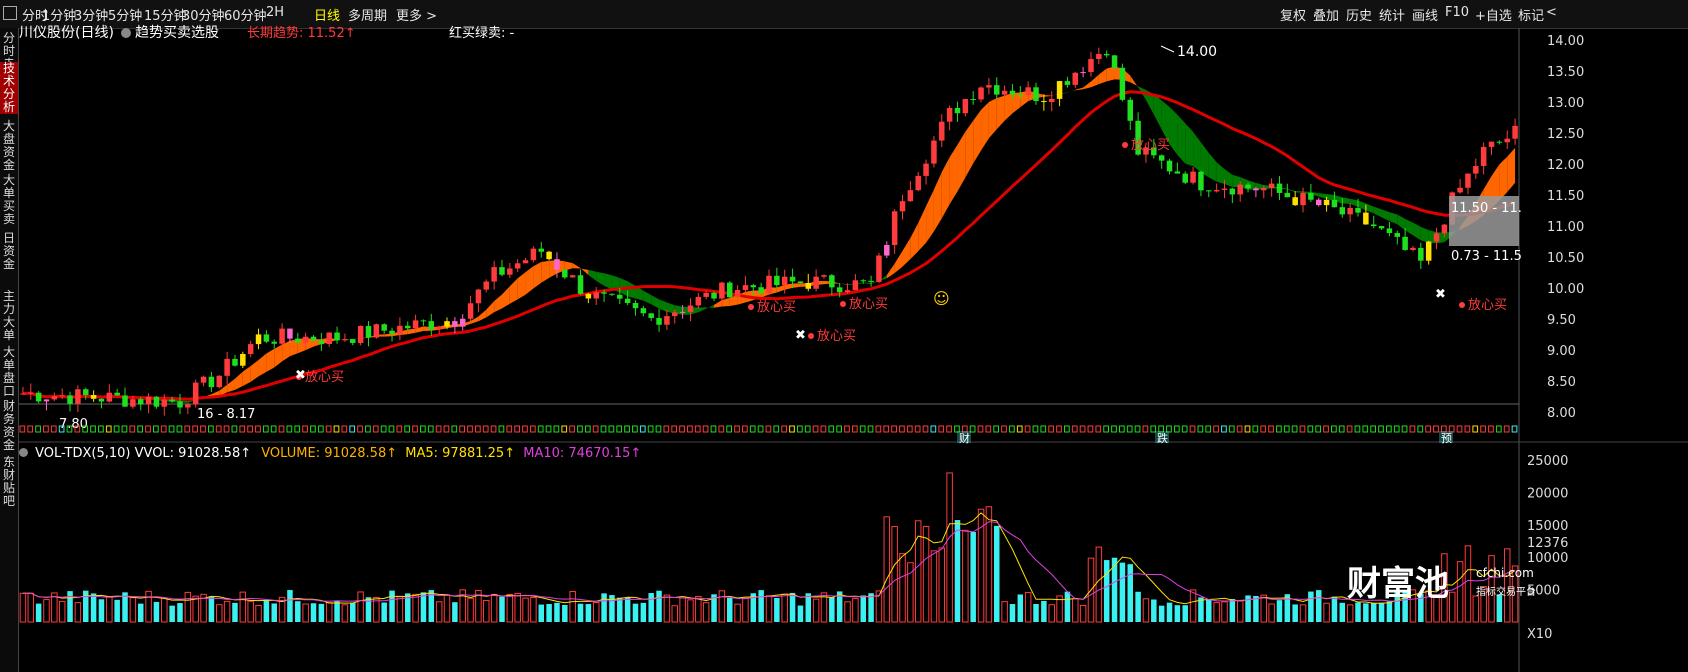  Describe the element at coordinates (9, 484) in the screenshot. I see `sidebar-tab-8: 东财贴吧` at that location.